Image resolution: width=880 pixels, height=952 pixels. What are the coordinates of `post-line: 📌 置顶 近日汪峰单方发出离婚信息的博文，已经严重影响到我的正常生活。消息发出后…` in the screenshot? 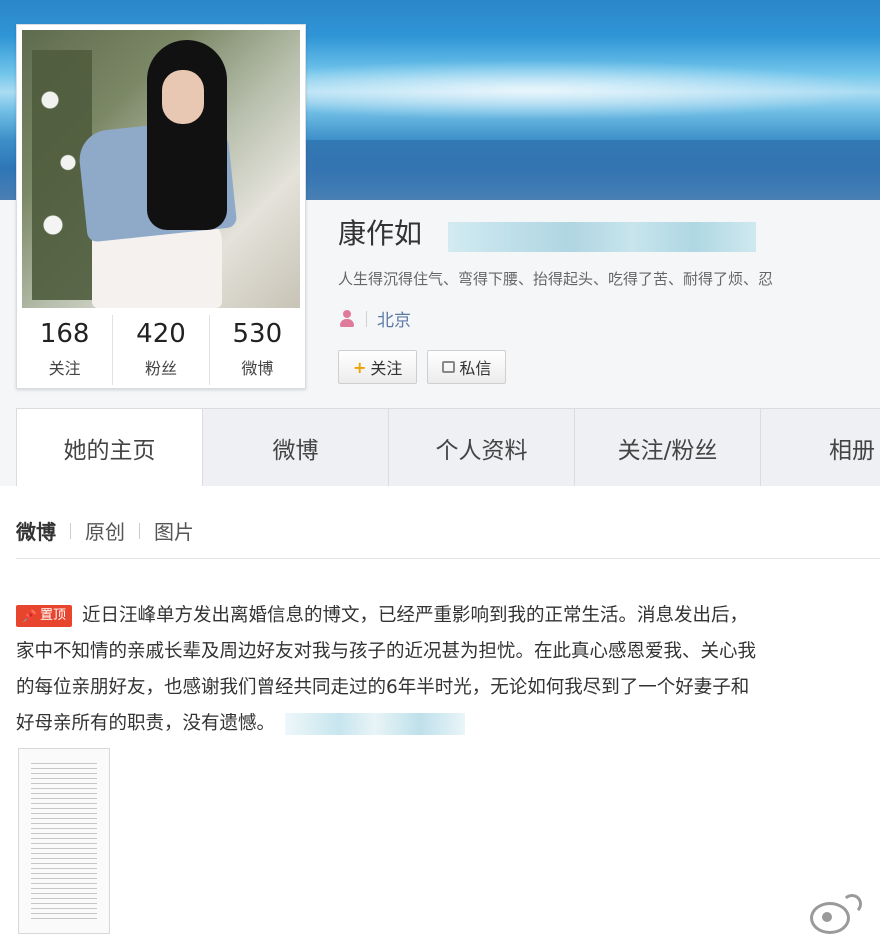 It's located at (448, 616).